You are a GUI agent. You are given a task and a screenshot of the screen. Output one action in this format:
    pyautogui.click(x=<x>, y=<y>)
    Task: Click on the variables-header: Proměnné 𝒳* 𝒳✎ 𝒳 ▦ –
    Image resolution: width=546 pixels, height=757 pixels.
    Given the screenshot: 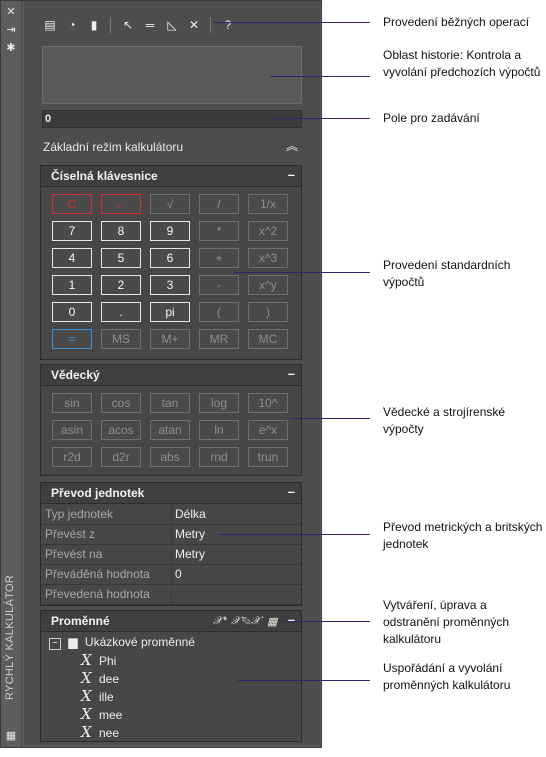 What is the action you would take?
    pyautogui.click(x=171, y=621)
    